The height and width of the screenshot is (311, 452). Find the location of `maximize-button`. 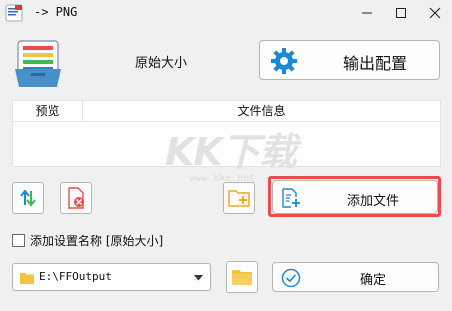

maximize-button is located at coordinates (401, 13).